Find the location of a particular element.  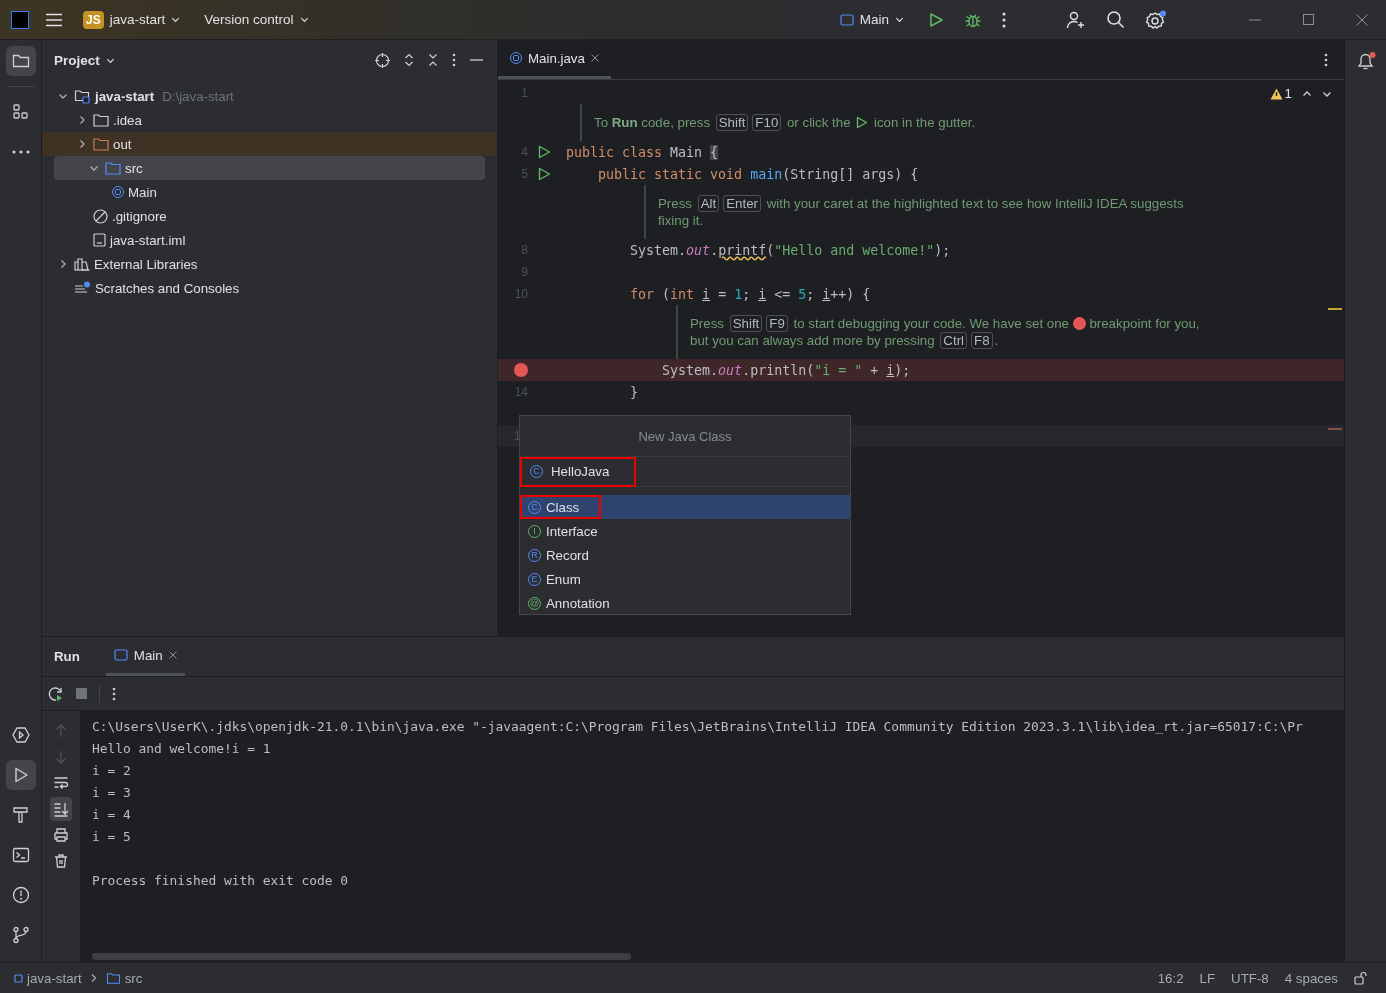

locate-icon is located at coordinates (382, 60).